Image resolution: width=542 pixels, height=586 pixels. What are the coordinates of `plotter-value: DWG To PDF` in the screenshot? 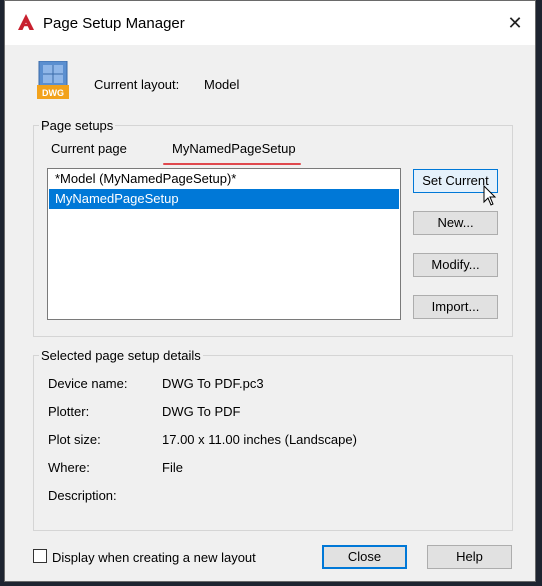 It's located at (201, 411).